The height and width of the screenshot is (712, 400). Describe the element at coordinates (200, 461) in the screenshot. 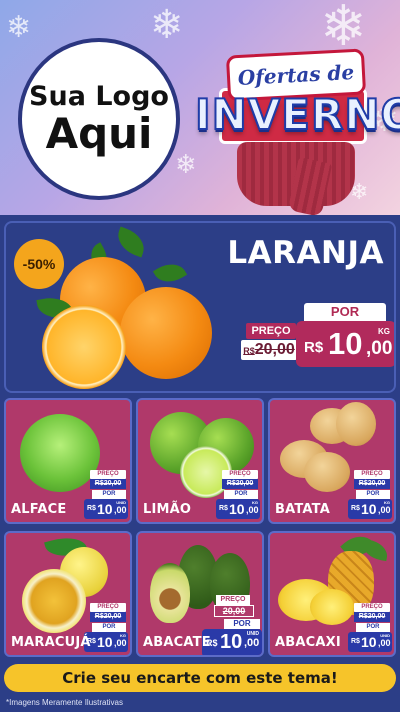

I see `product-card-limao: PREÇO R$20,00 POR R$ 10 ,00 KG LIMÃO` at that location.